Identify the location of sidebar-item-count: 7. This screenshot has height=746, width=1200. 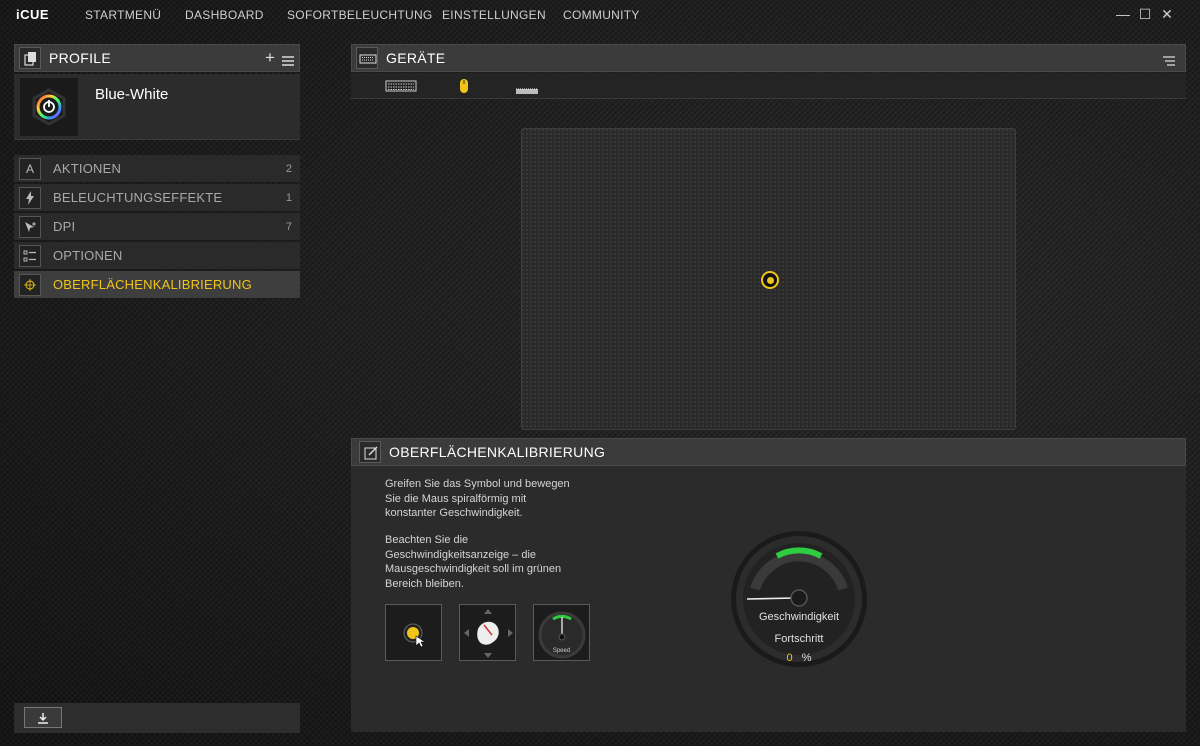
(288, 226).